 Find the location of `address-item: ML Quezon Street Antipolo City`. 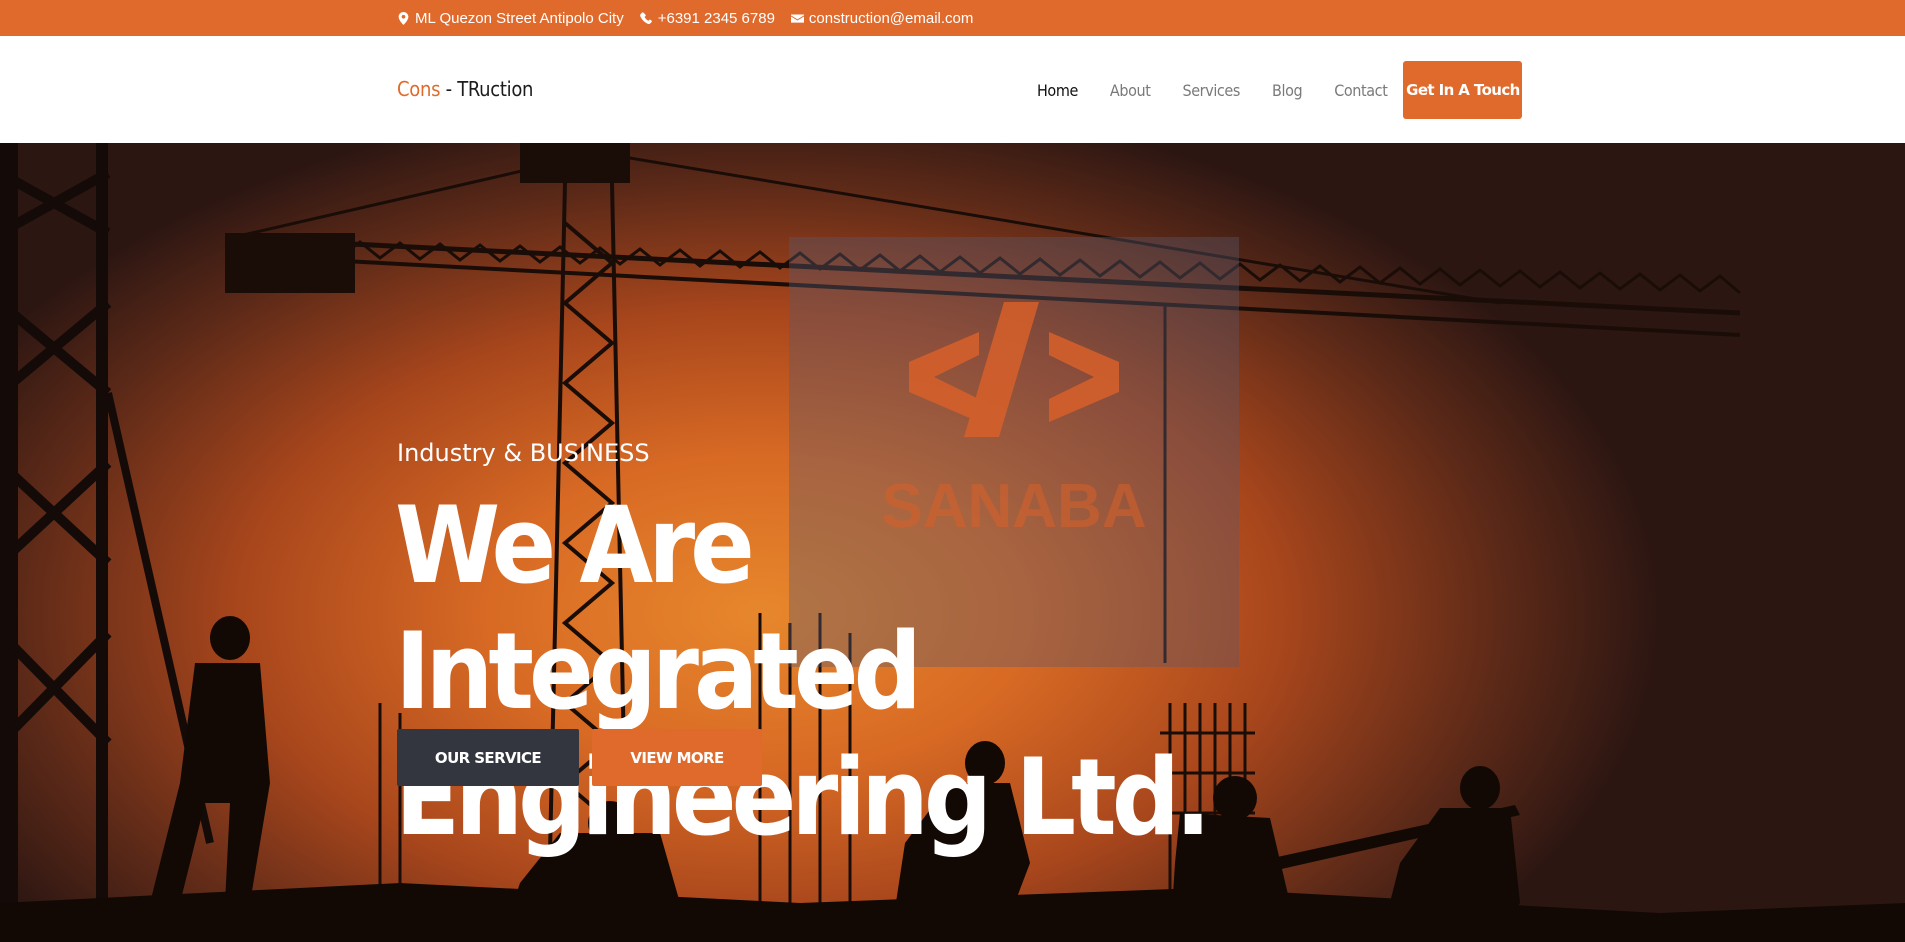

address-item: ML Quezon Street Antipolo City is located at coordinates (510, 18).